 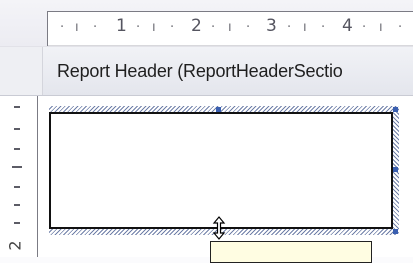 What do you see at coordinates (395, 169) in the screenshot?
I see `resize-handle-right` at bounding box center [395, 169].